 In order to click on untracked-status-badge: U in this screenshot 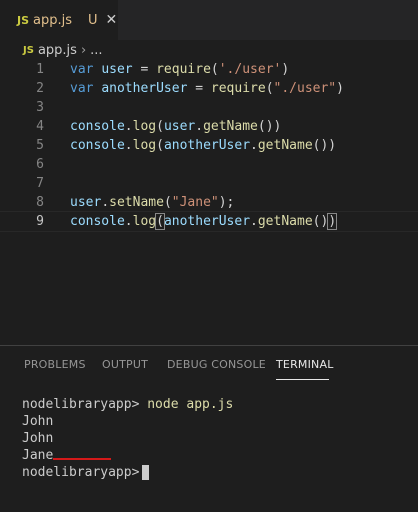, I will do `click(93, 20)`.